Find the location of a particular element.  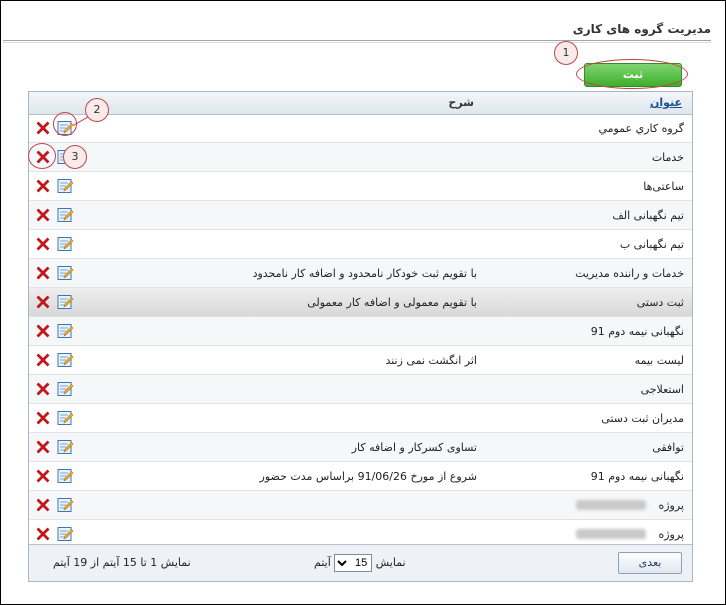

callout-badge-3: 3 is located at coordinates (75, 157).